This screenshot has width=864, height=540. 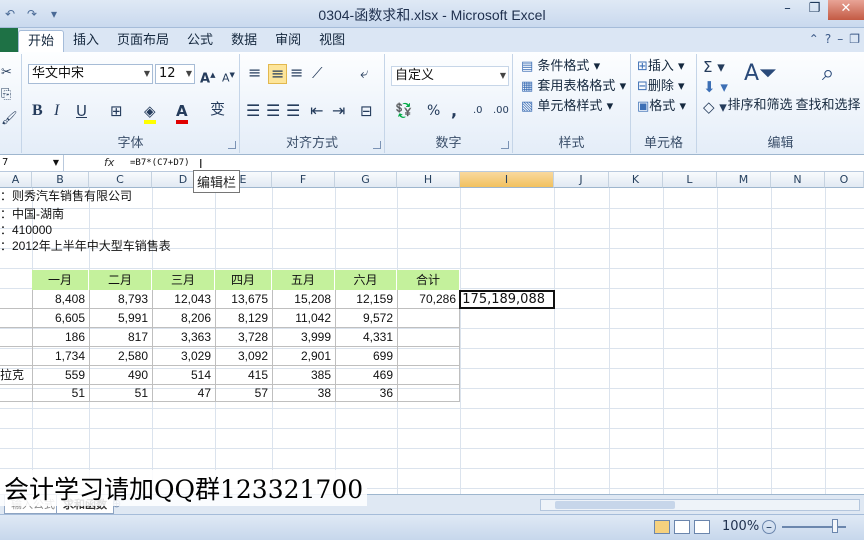 What do you see at coordinates (505, 145) in the screenshot?
I see `number-dialog-launcher` at bounding box center [505, 145].